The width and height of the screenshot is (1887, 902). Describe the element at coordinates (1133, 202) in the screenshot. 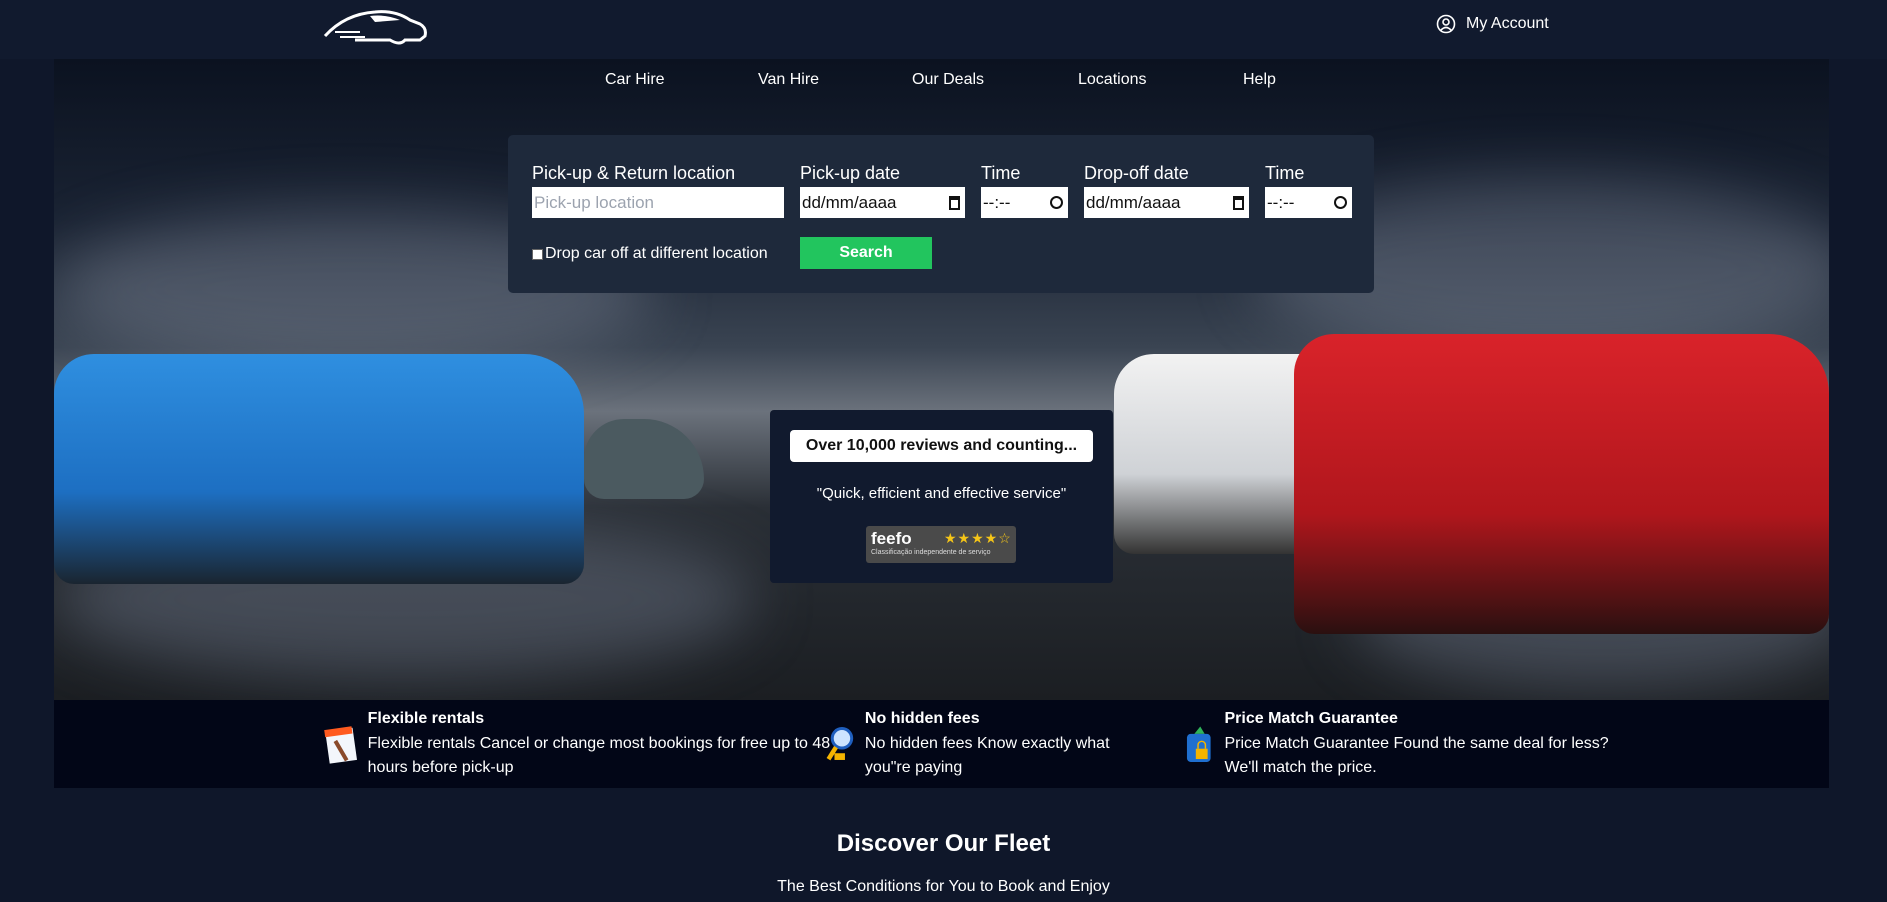

I see `dropoff-date-value: dd/mm/aaaa` at that location.